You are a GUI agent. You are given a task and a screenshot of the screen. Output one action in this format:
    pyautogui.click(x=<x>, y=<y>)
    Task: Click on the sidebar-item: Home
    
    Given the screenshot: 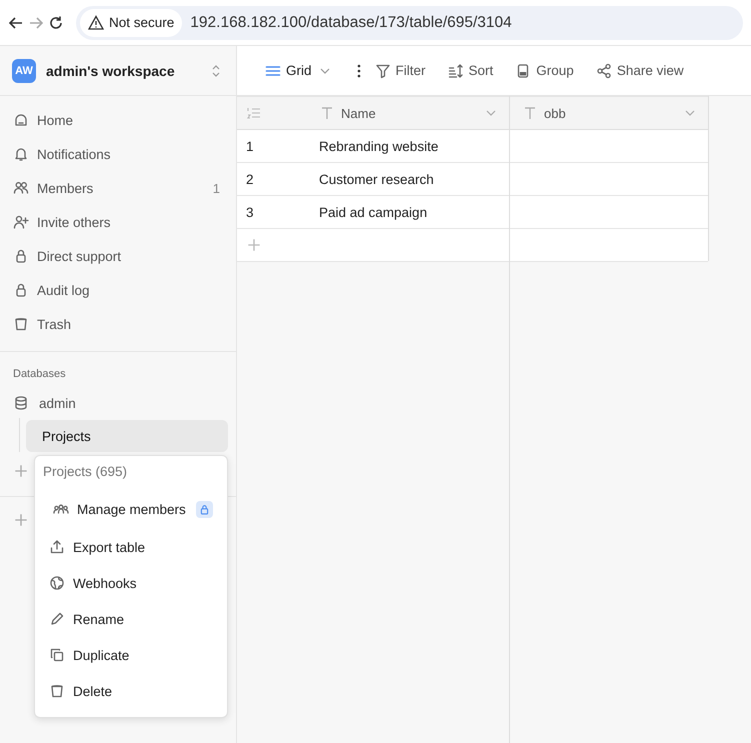 What is the action you would take?
    pyautogui.click(x=118, y=120)
    